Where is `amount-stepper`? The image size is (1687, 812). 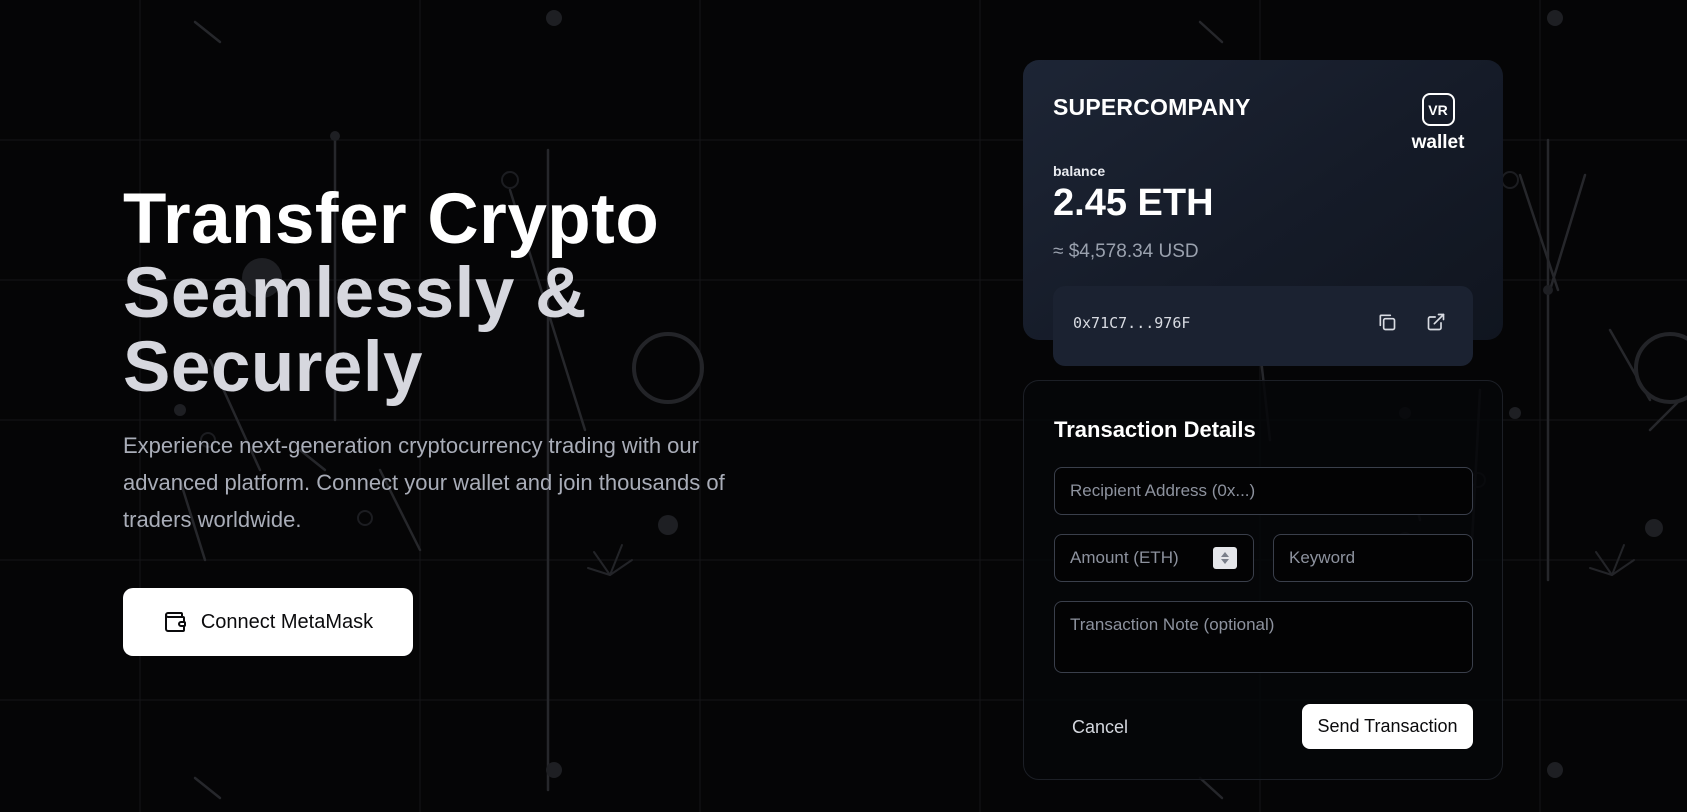
amount-stepper is located at coordinates (1225, 558).